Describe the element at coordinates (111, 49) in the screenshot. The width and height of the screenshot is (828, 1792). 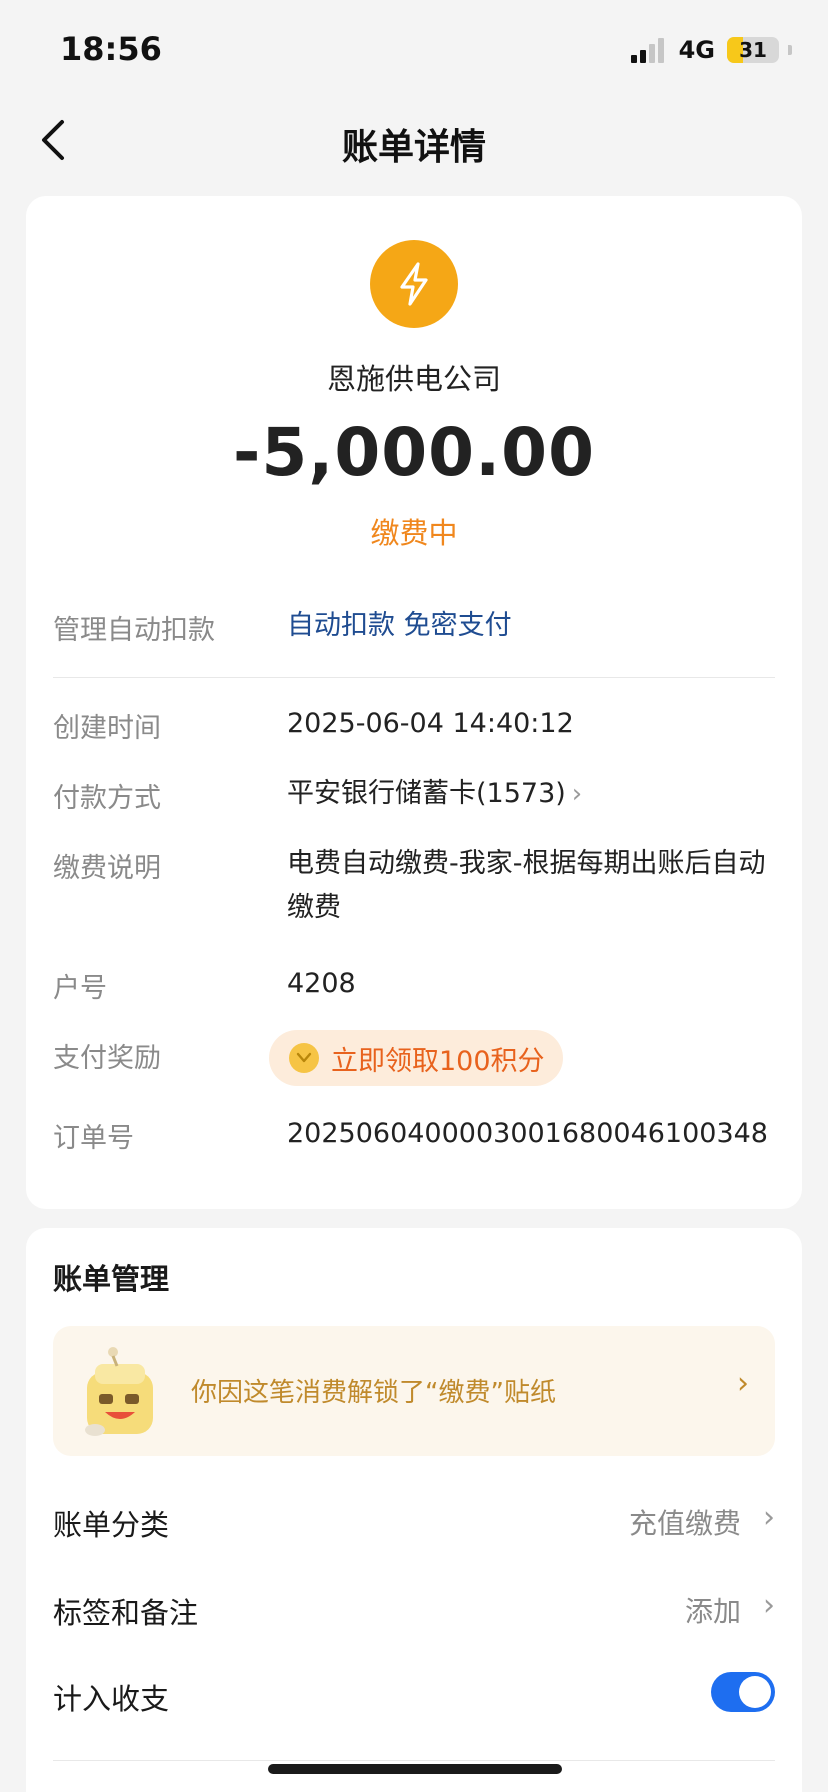
I see `status-time: 18:56` at that location.